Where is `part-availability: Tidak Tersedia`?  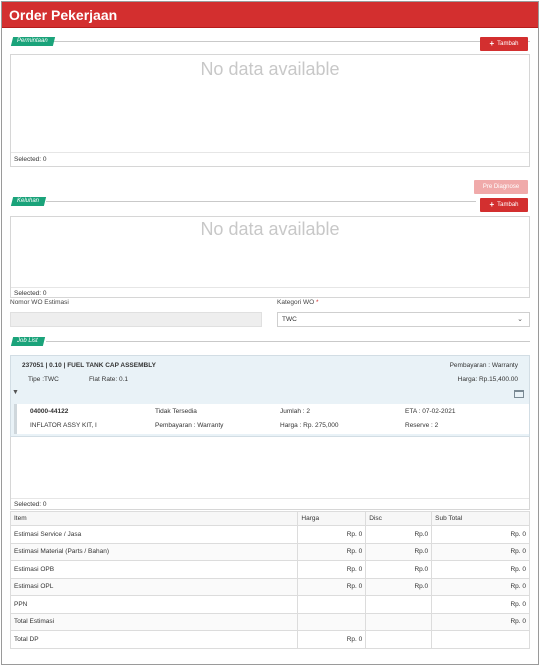 part-availability: Tidak Tersedia is located at coordinates (176, 411).